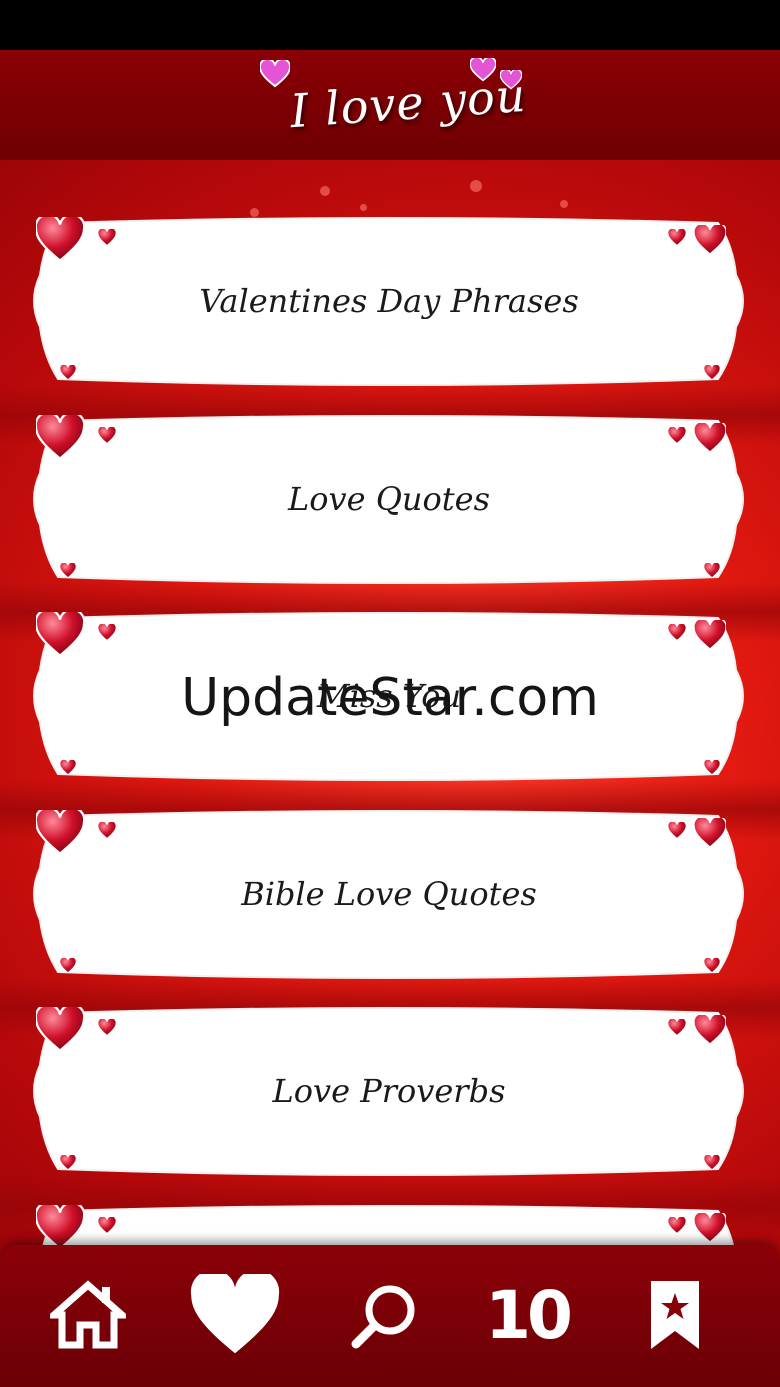 The image size is (780, 1387). I want to click on top-ten-icon: 10, so click(529, 1315).